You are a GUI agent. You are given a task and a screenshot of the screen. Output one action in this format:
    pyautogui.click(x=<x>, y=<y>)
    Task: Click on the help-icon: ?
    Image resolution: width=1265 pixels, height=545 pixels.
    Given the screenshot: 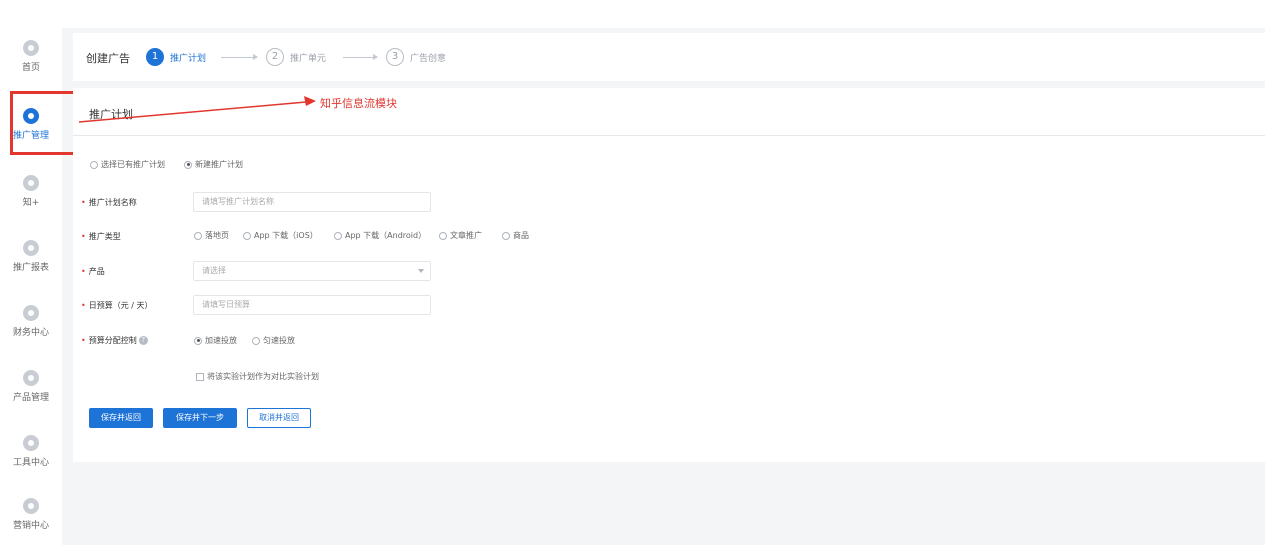 What is the action you would take?
    pyautogui.click(x=143, y=340)
    